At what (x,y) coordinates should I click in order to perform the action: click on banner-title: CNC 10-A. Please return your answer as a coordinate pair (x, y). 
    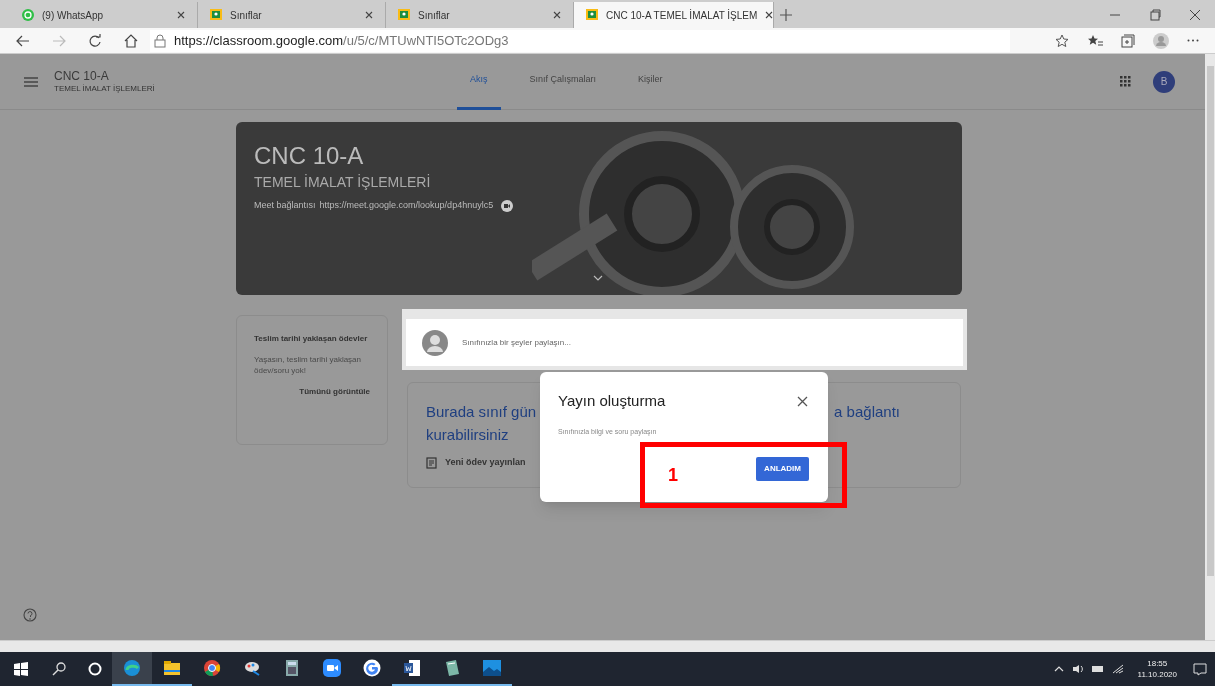
    Looking at the image, I should click on (309, 156).